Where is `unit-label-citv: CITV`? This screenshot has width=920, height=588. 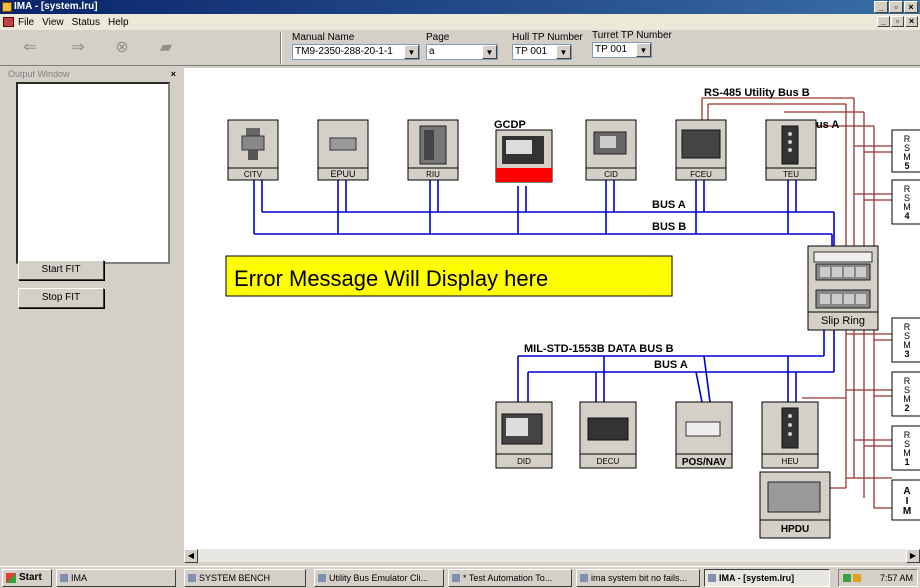
unit-label-citv: CITV is located at coordinates (253, 174).